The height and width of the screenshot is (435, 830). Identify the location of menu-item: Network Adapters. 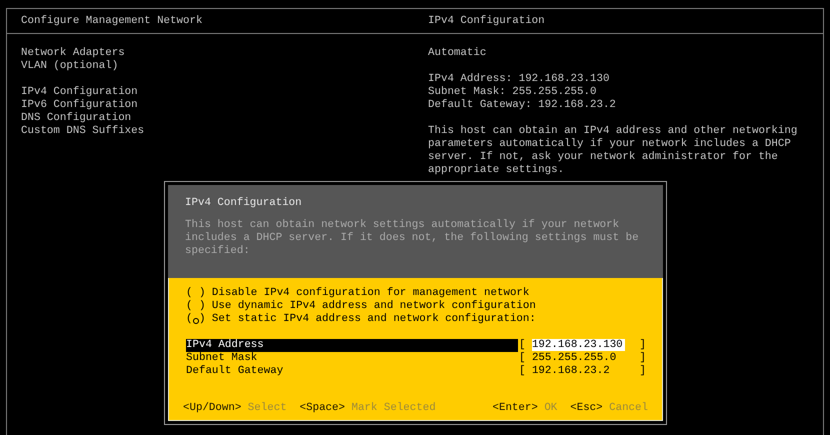
(73, 53).